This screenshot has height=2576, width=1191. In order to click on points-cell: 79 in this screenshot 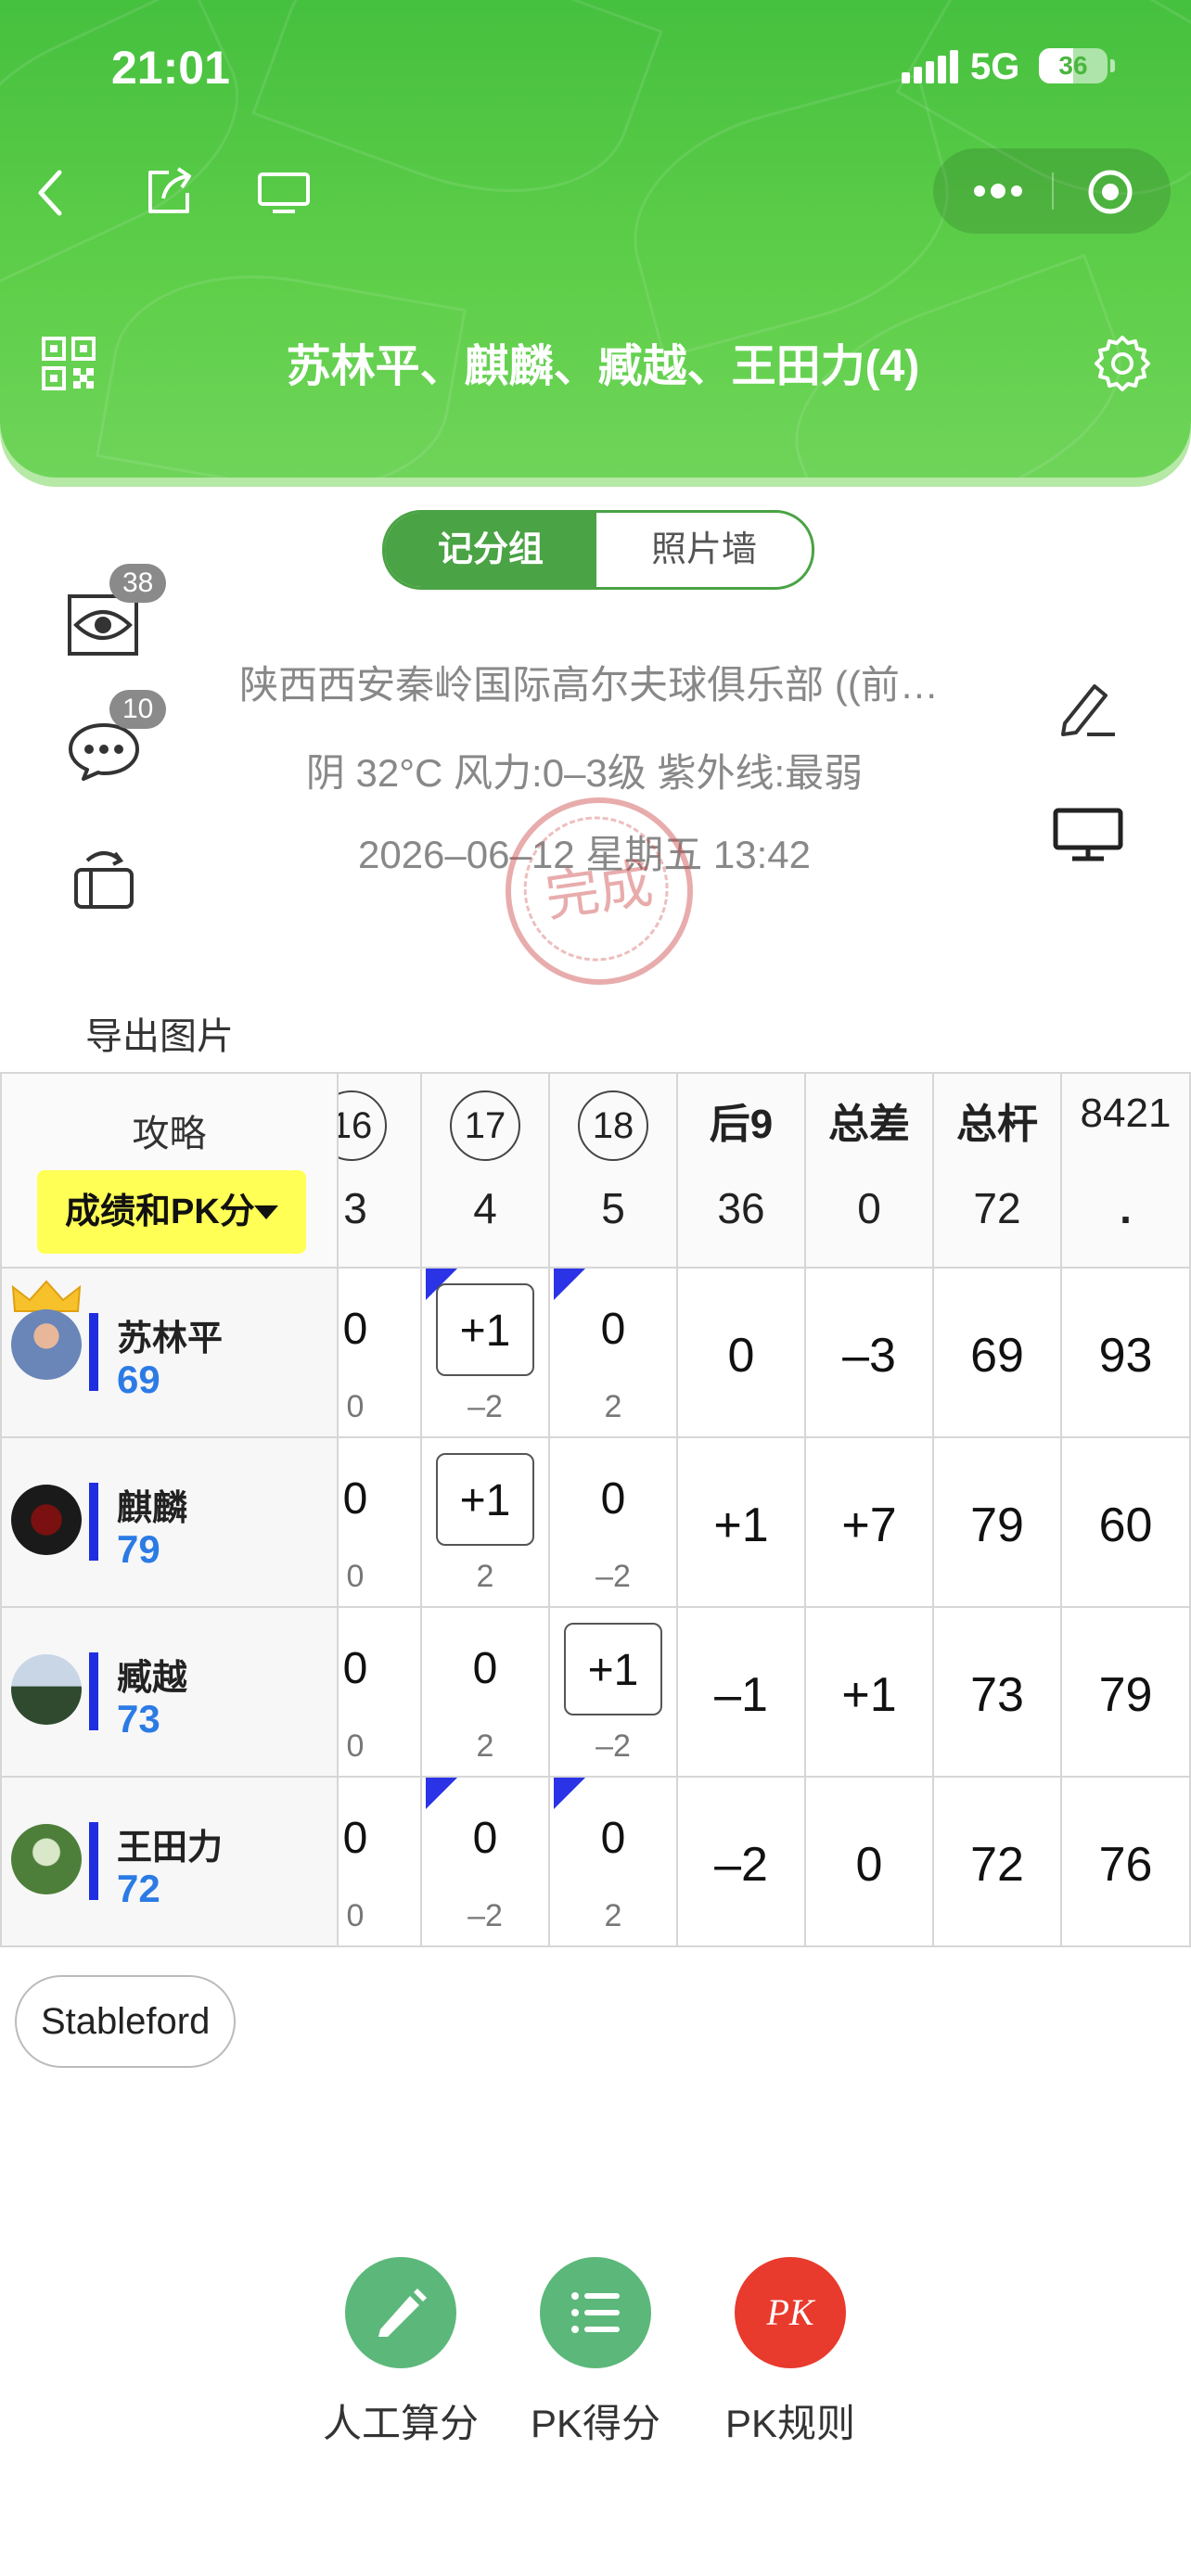, I will do `click(1126, 1693)`.